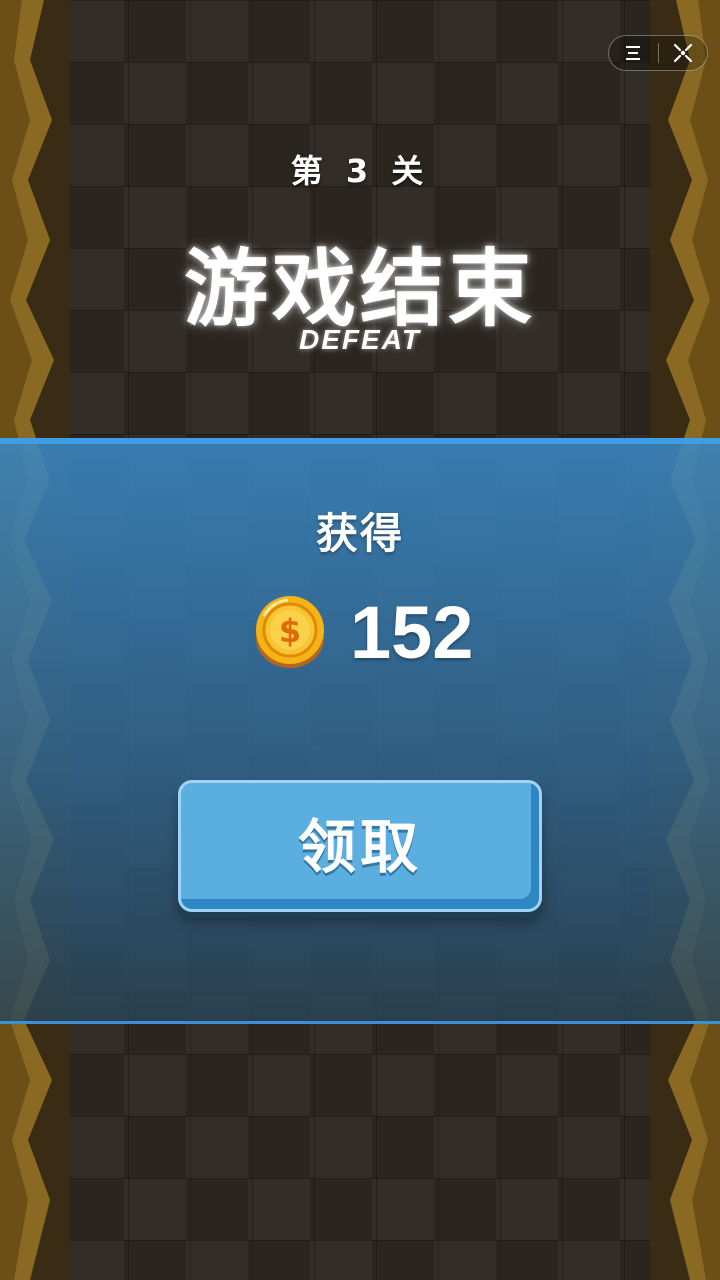 This screenshot has height=1280, width=720. I want to click on level-label: 第 3 关, so click(360, 171).